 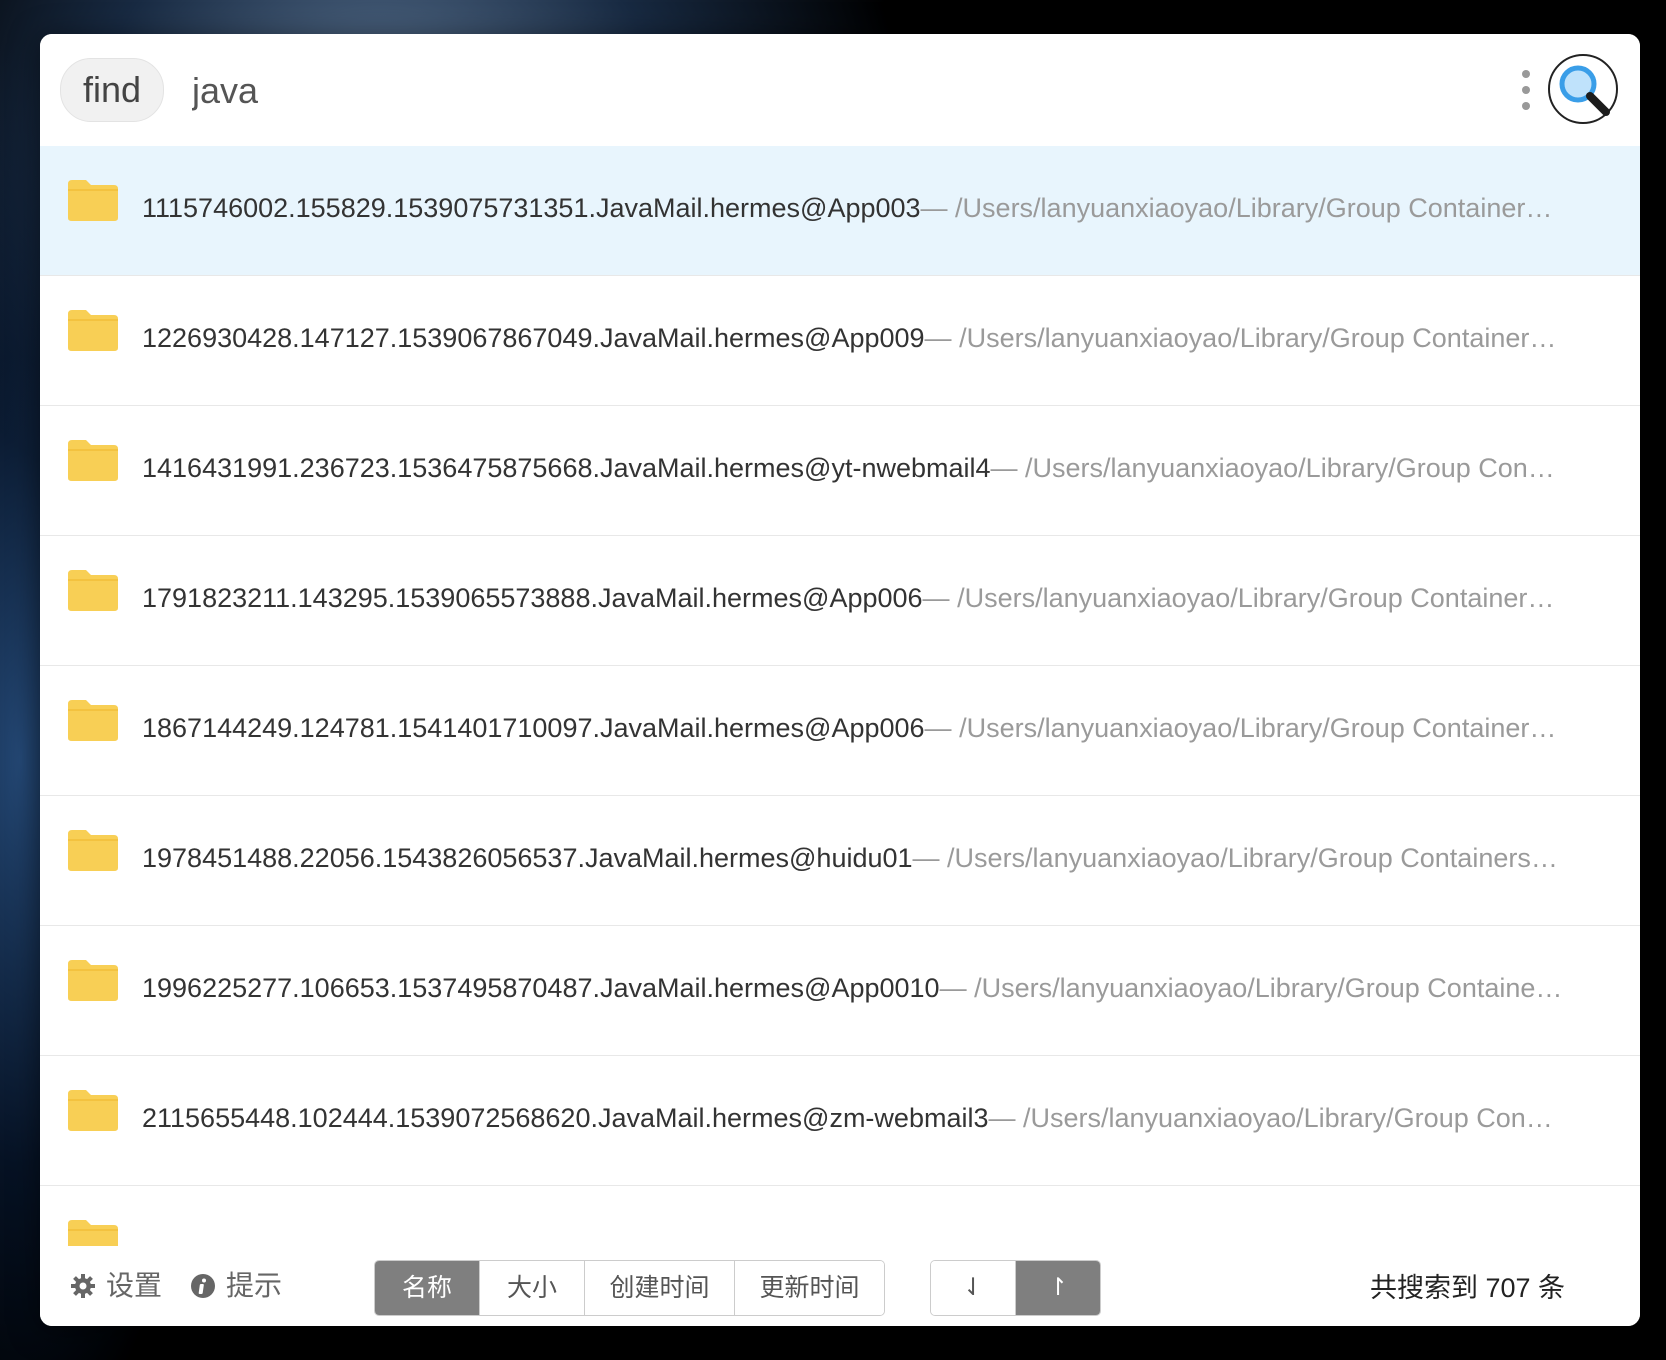 I want to click on tips-button: 提示, so click(x=236, y=1286).